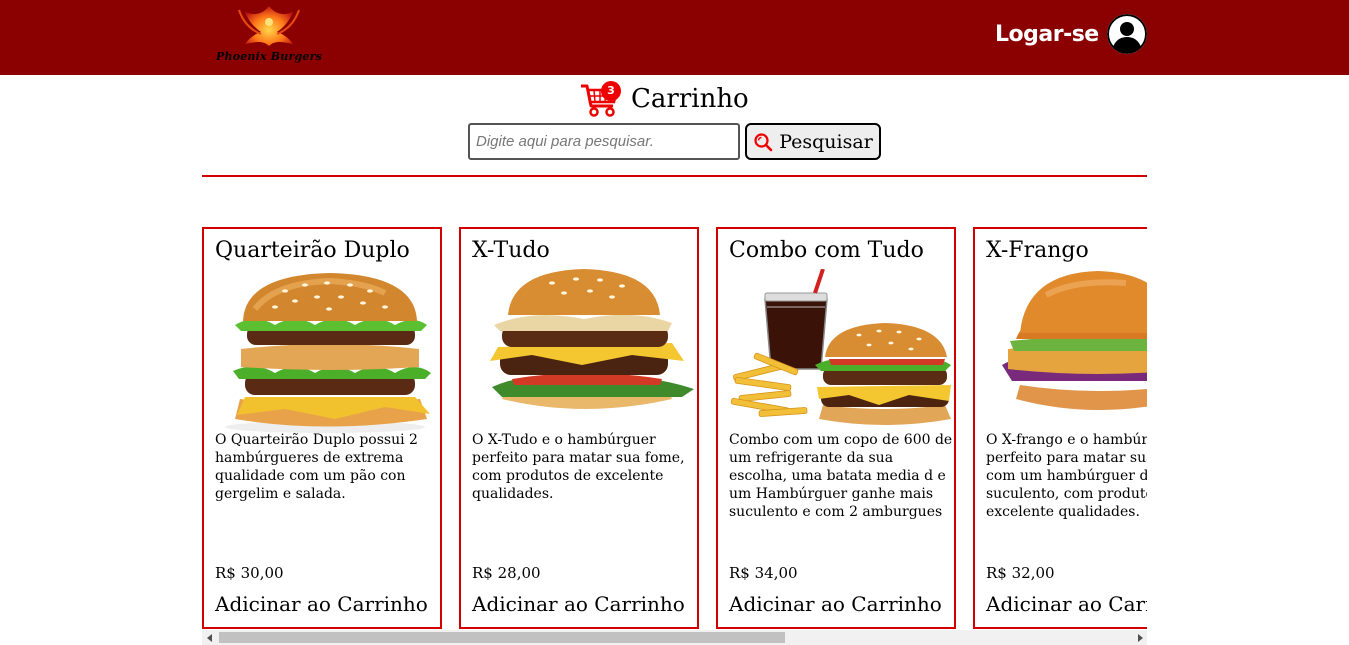 The image size is (1349, 645). I want to click on login-label: Logar-se, so click(1047, 34).